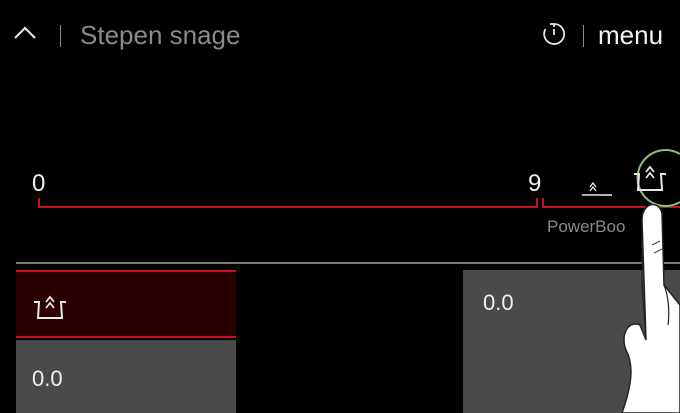 Image resolution: width=680 pixels, height=413 pixels. Describe the element at coordinates (650, 308) in the screenshot. I see `hand-pointer-icon` at that location.